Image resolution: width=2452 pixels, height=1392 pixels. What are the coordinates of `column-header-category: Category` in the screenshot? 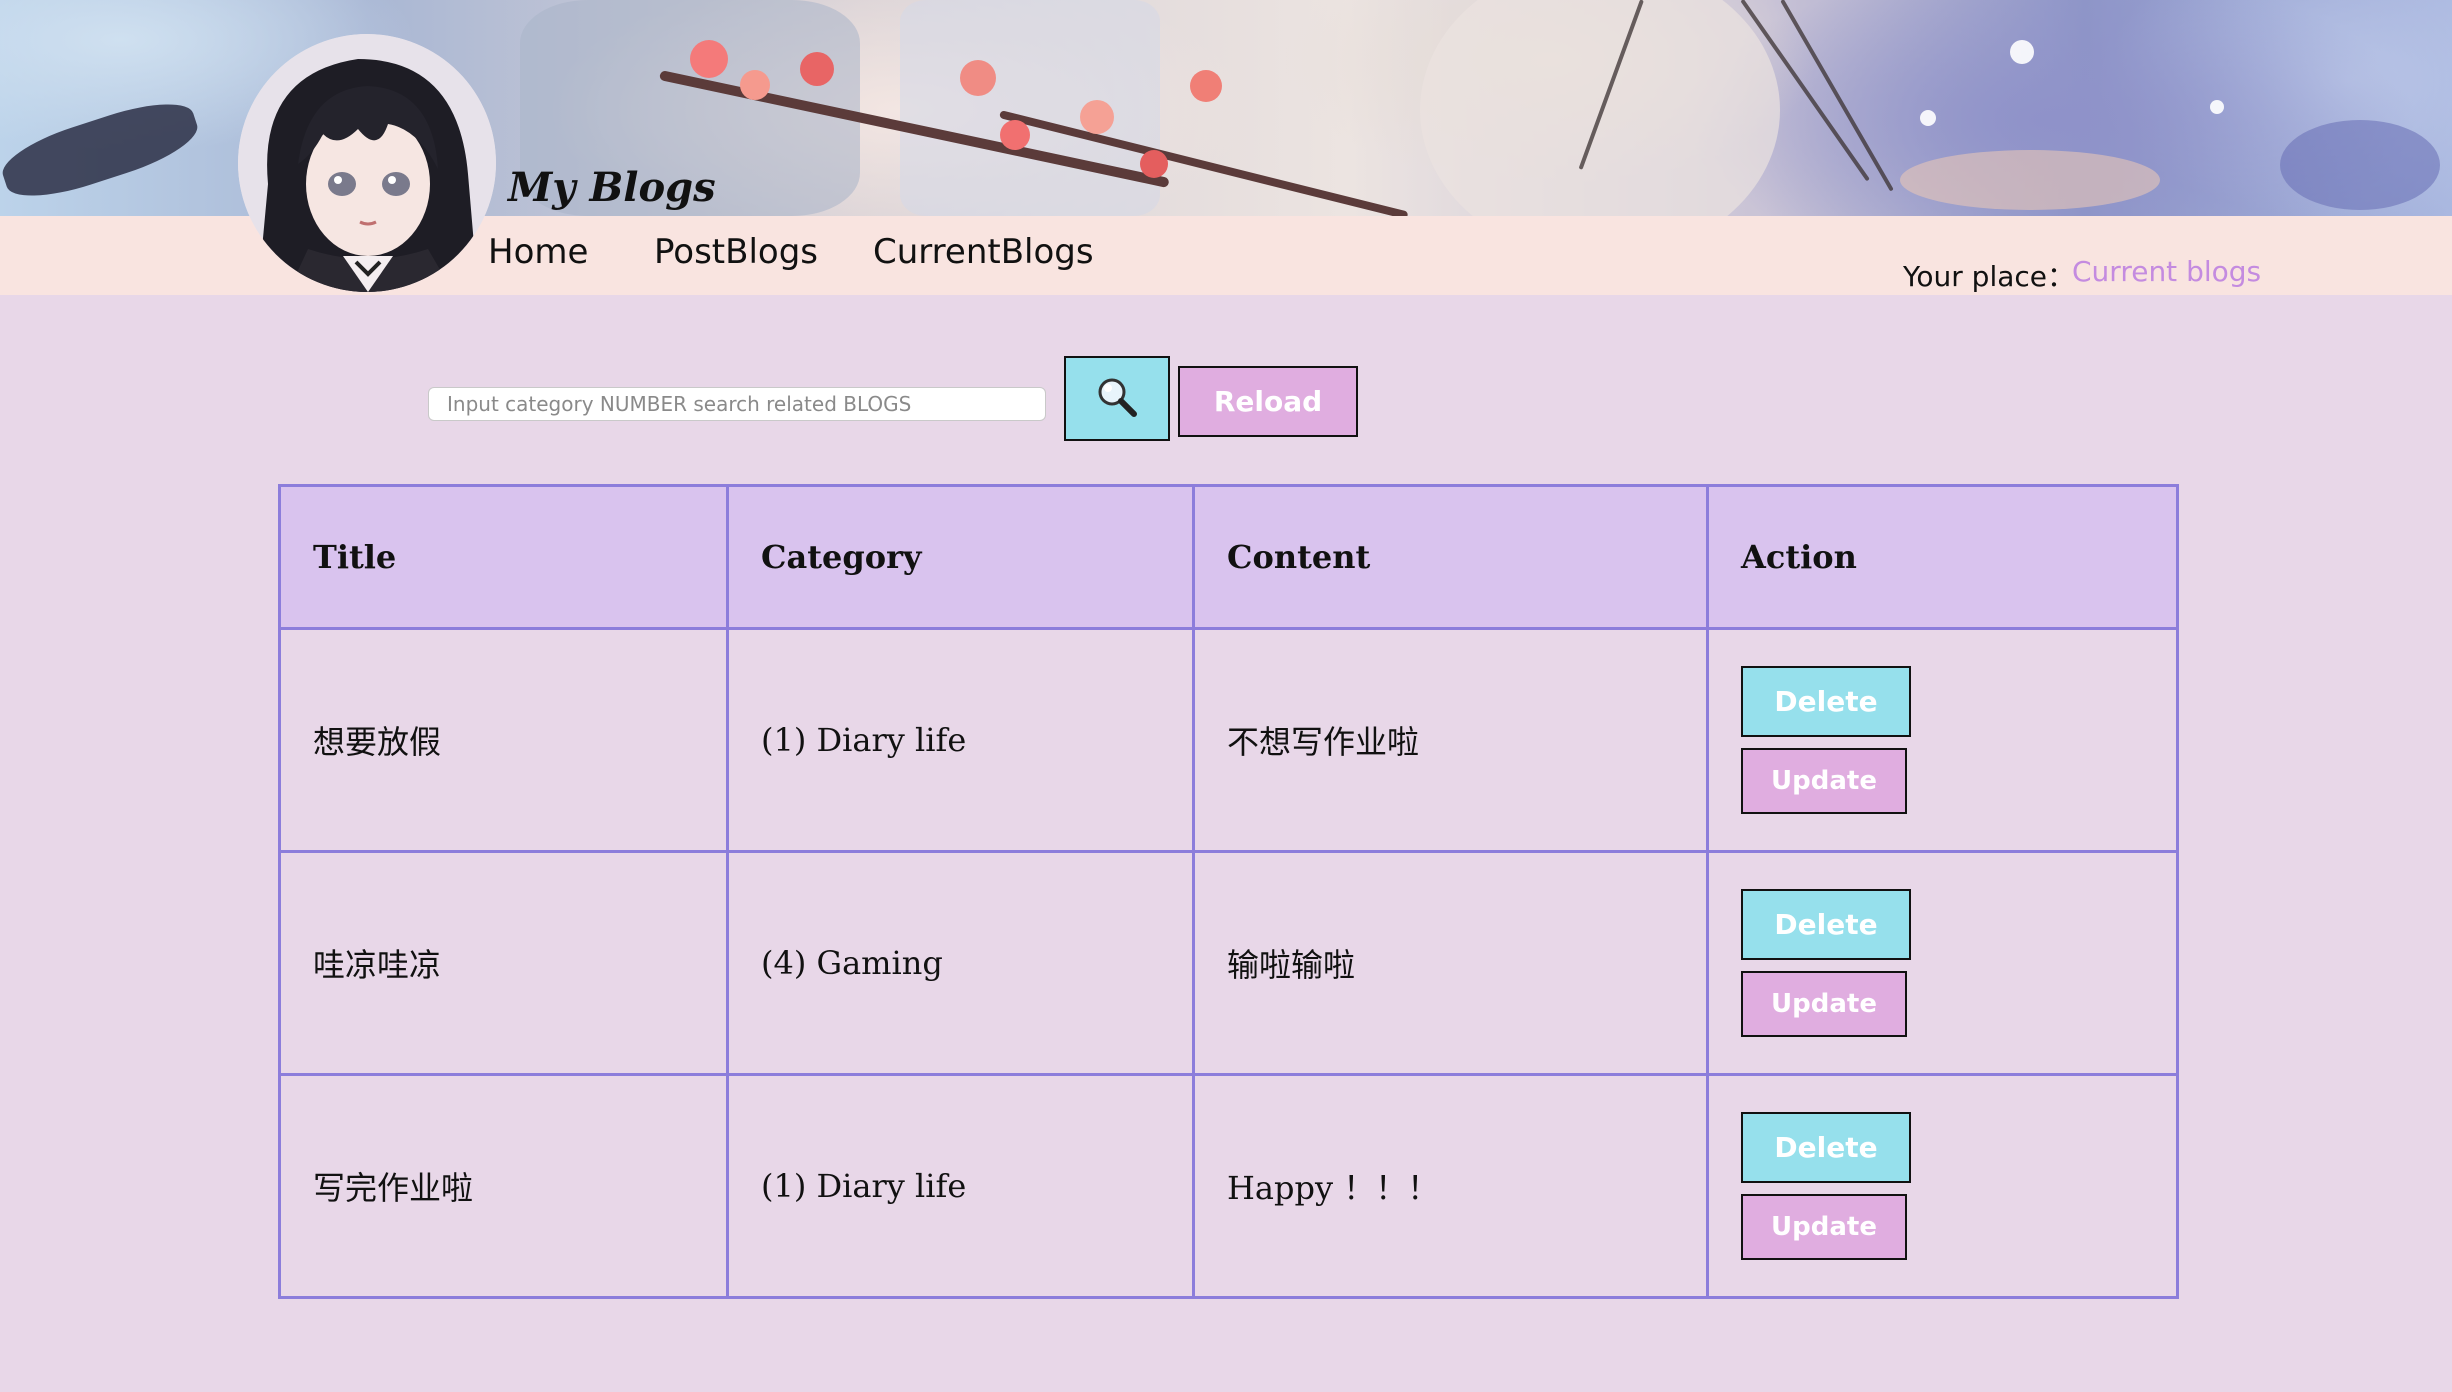 It's located at (960, 557).